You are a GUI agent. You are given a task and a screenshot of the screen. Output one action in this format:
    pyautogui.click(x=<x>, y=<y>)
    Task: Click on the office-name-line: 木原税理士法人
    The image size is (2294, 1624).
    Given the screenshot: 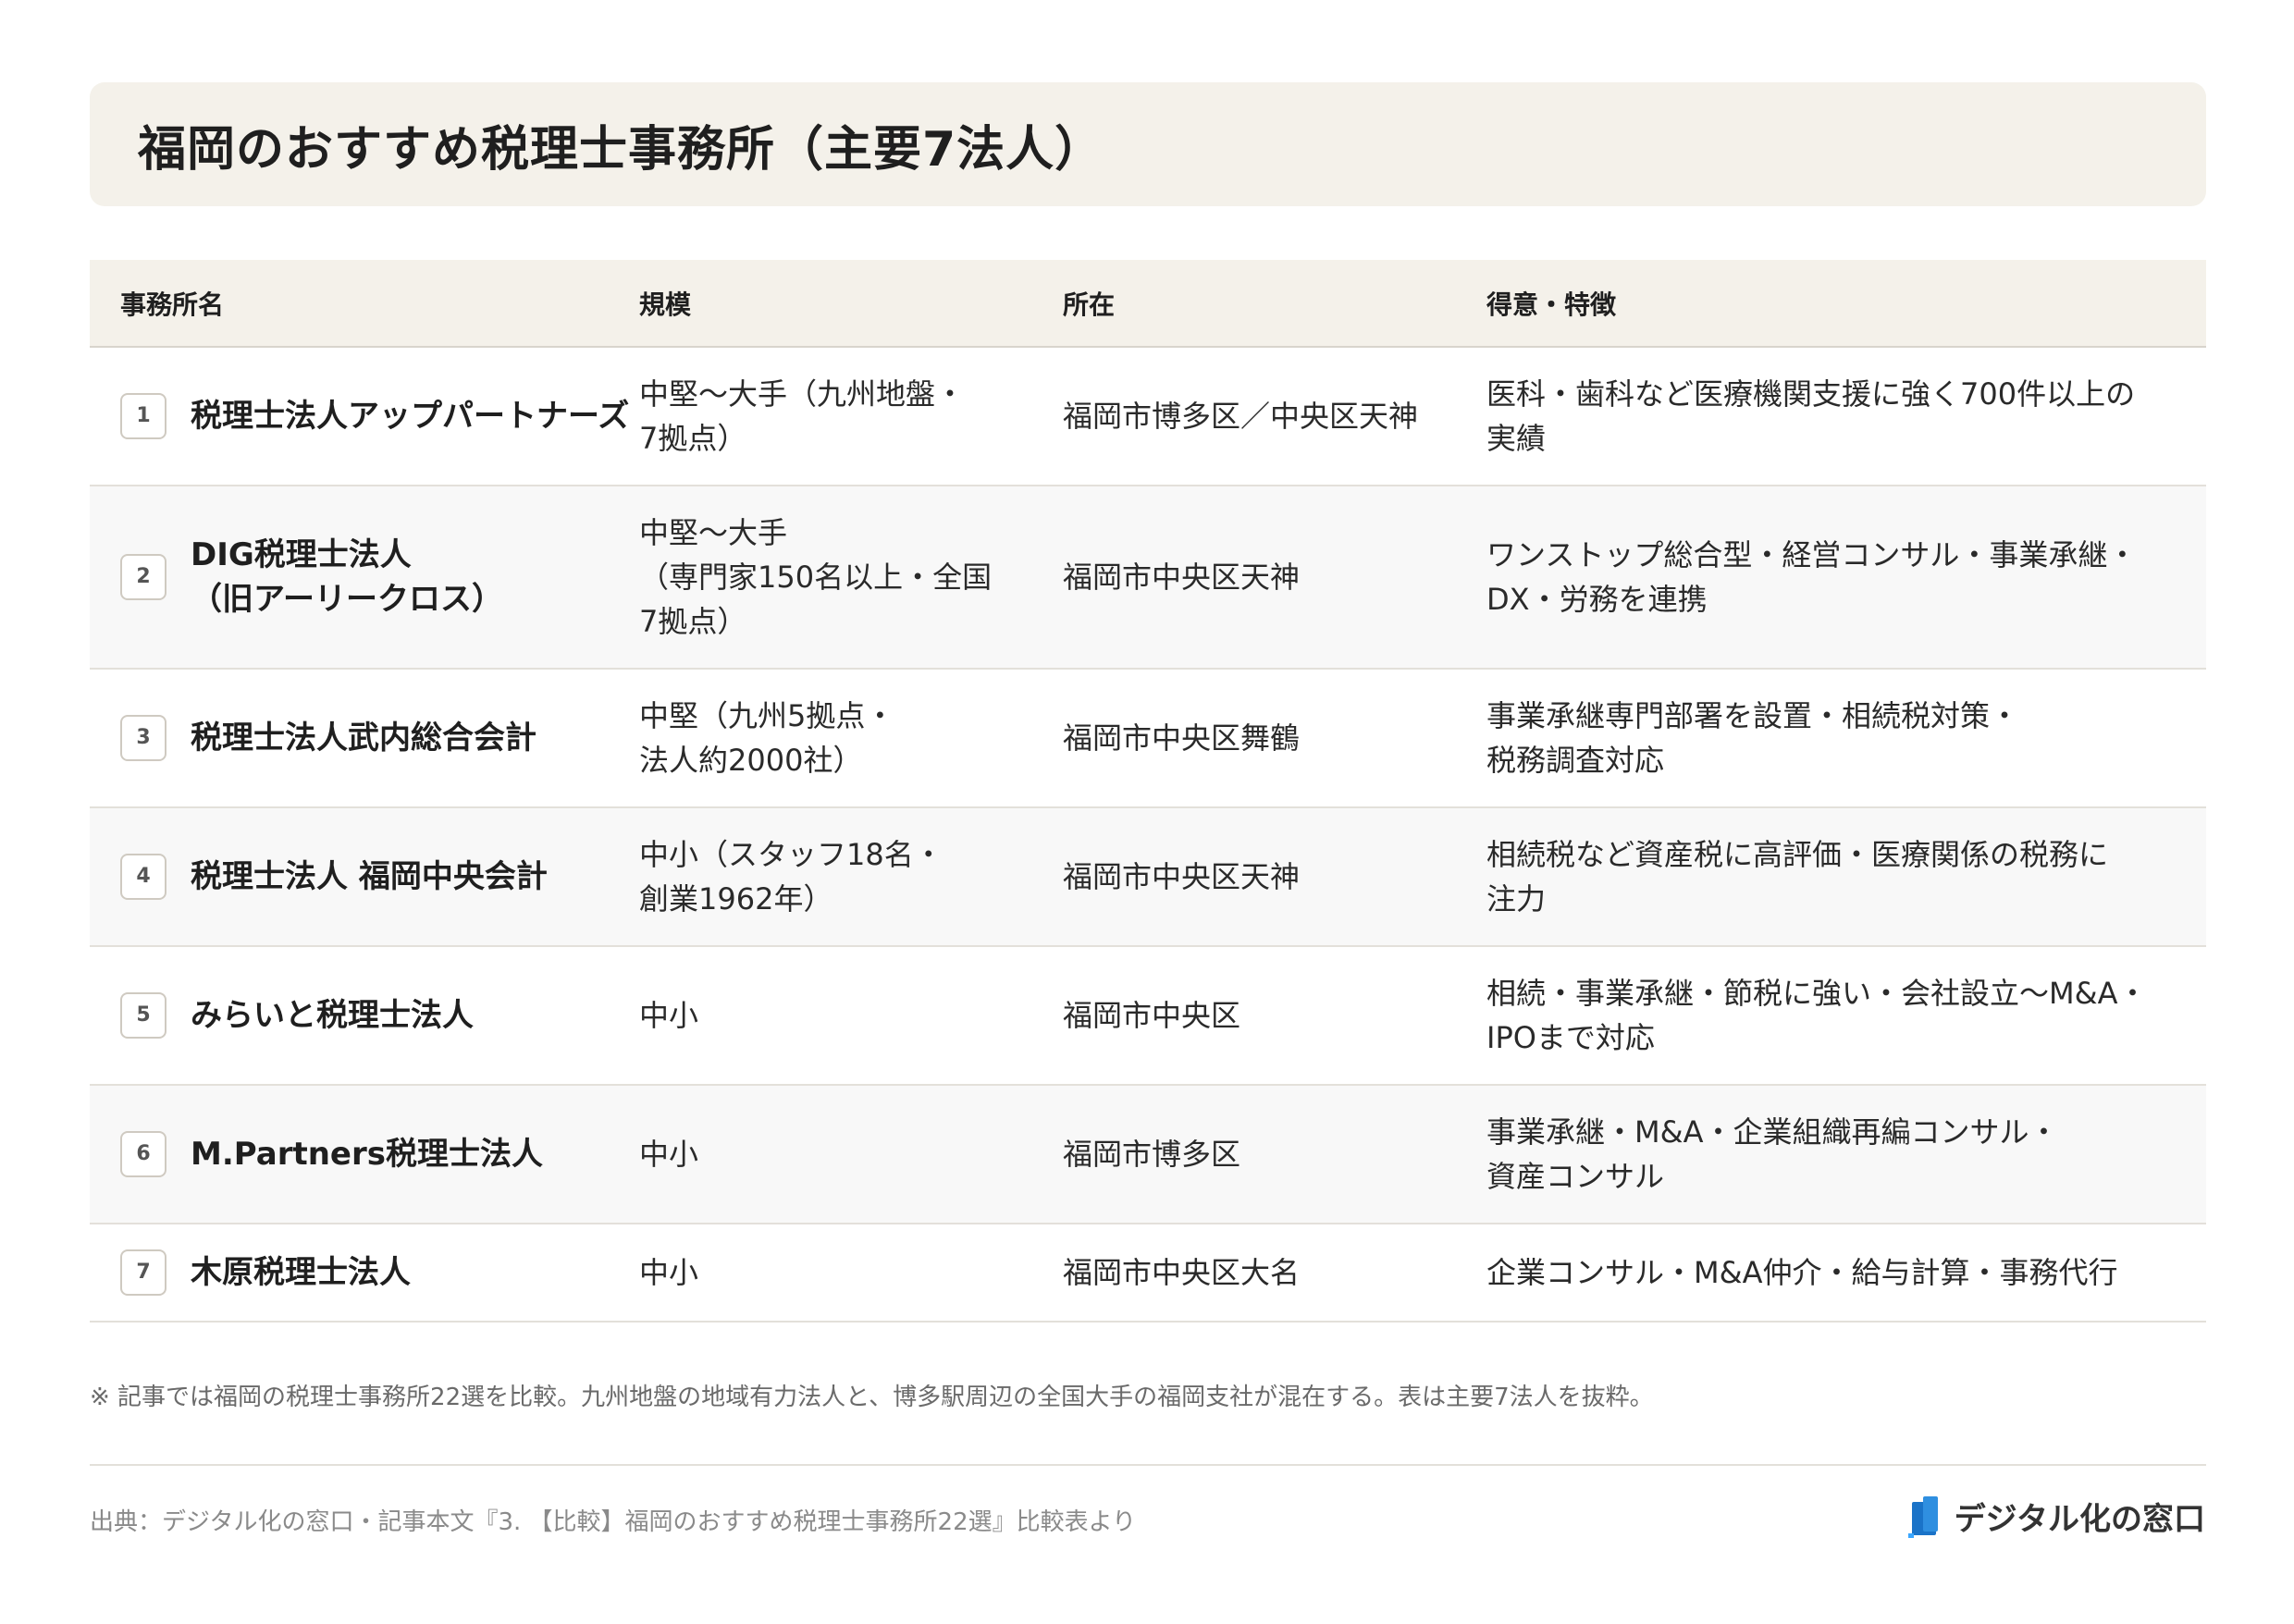 What is the action you would take?
    pyautogui.click(x=301, y=1272)
    